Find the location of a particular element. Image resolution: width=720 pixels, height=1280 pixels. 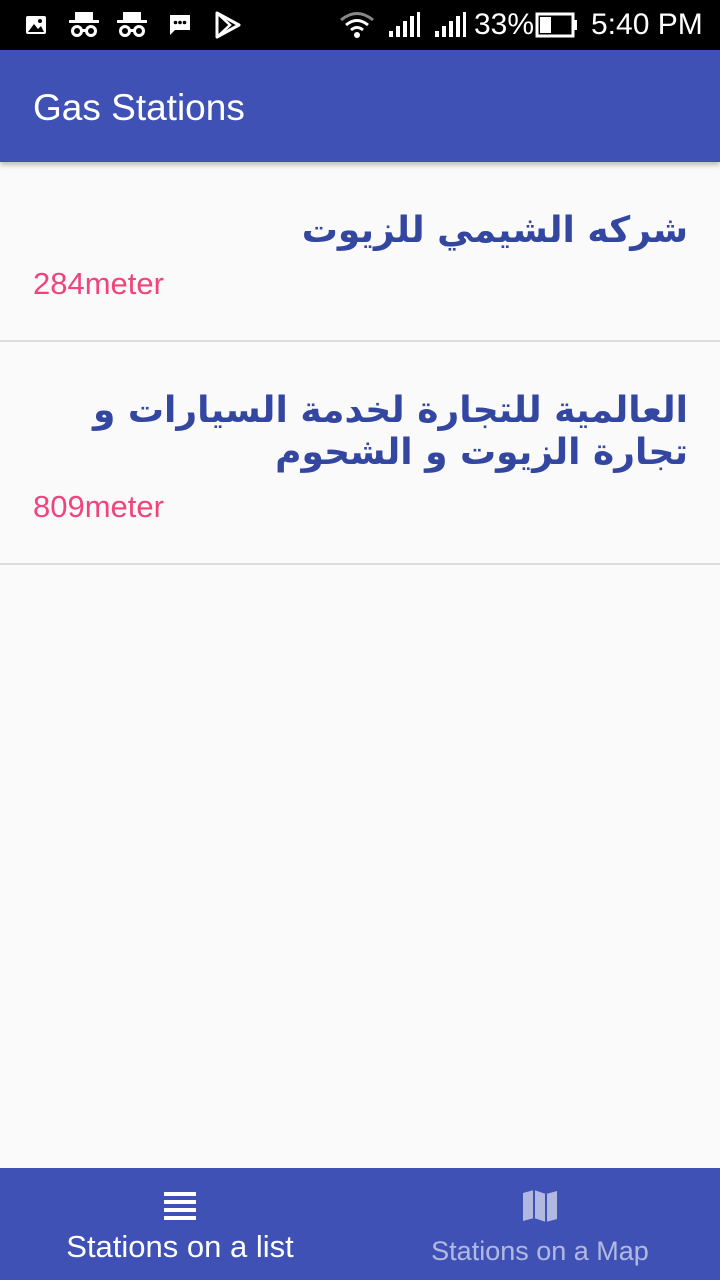

tab-label: Stations on a Map is located at coordinates (540, 1251).